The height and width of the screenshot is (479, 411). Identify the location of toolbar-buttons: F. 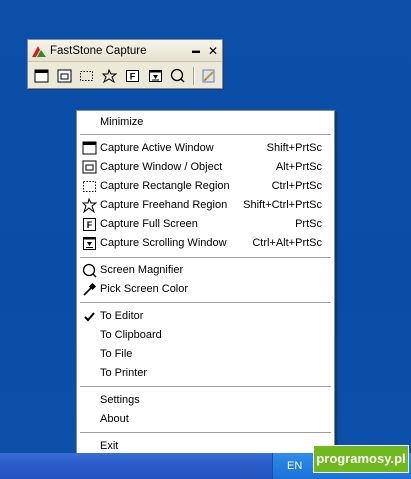
(125, 75).